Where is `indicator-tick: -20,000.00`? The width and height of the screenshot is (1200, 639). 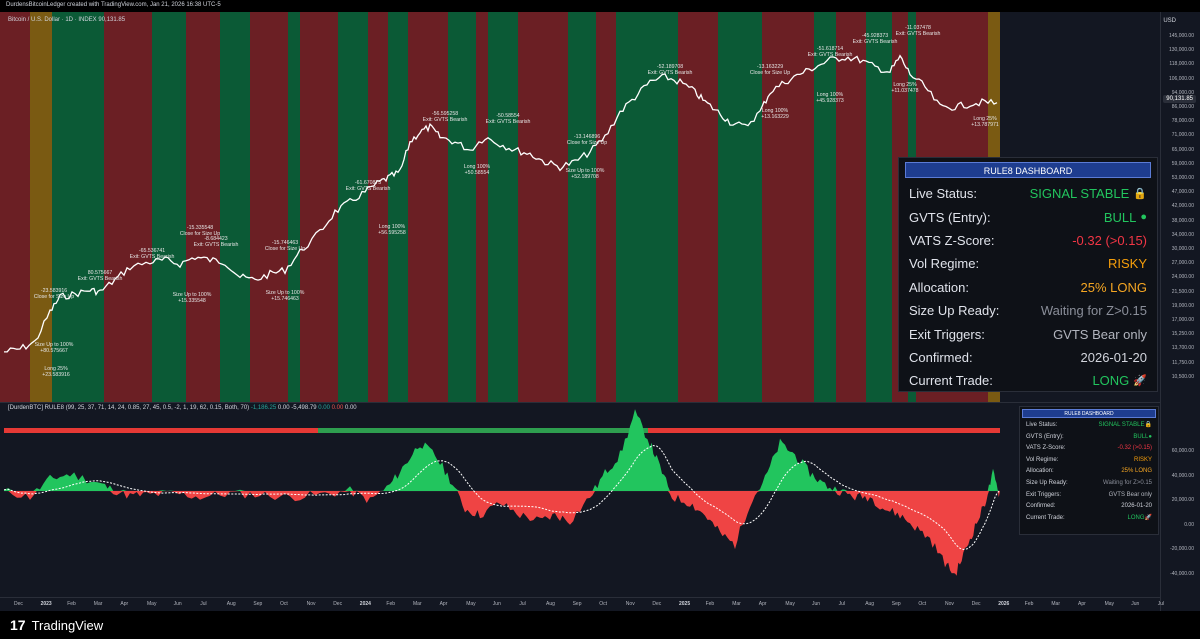
indicator-tick: -20,000.00 is located at coordinates (1182, 549).